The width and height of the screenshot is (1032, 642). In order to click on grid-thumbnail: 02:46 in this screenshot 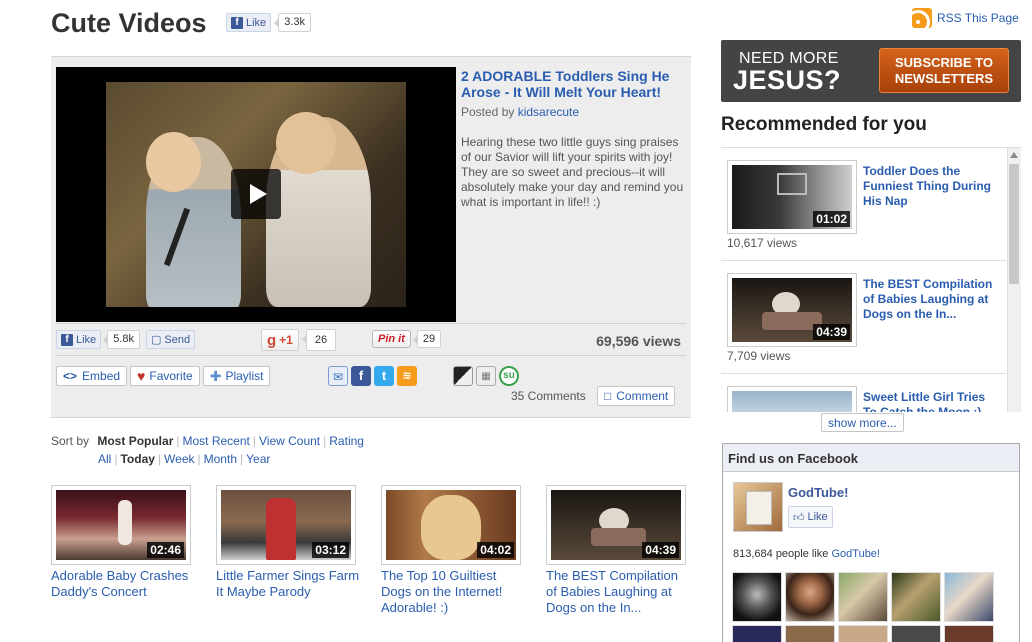, I will do `click(121, 525)`.